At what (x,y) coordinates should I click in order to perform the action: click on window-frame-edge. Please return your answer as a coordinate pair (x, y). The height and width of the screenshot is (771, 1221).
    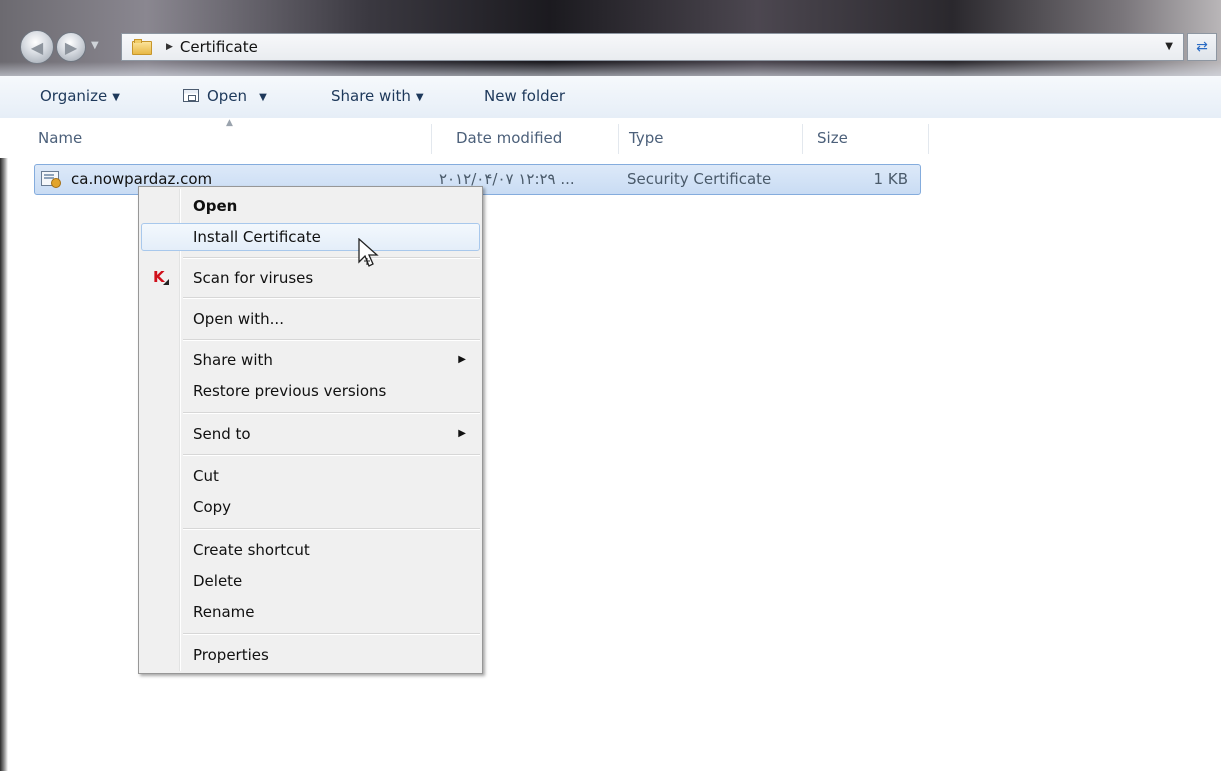
    Looking at the image, I should click on (4, 423).